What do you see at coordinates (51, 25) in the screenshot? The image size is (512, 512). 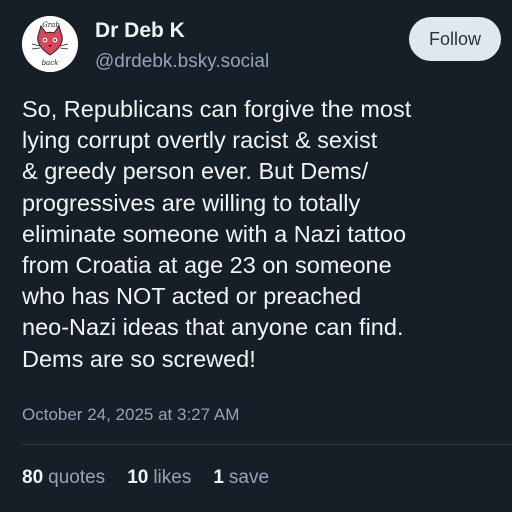 I see `avatar-text-top: Grab` at bounding box center [51, 25].